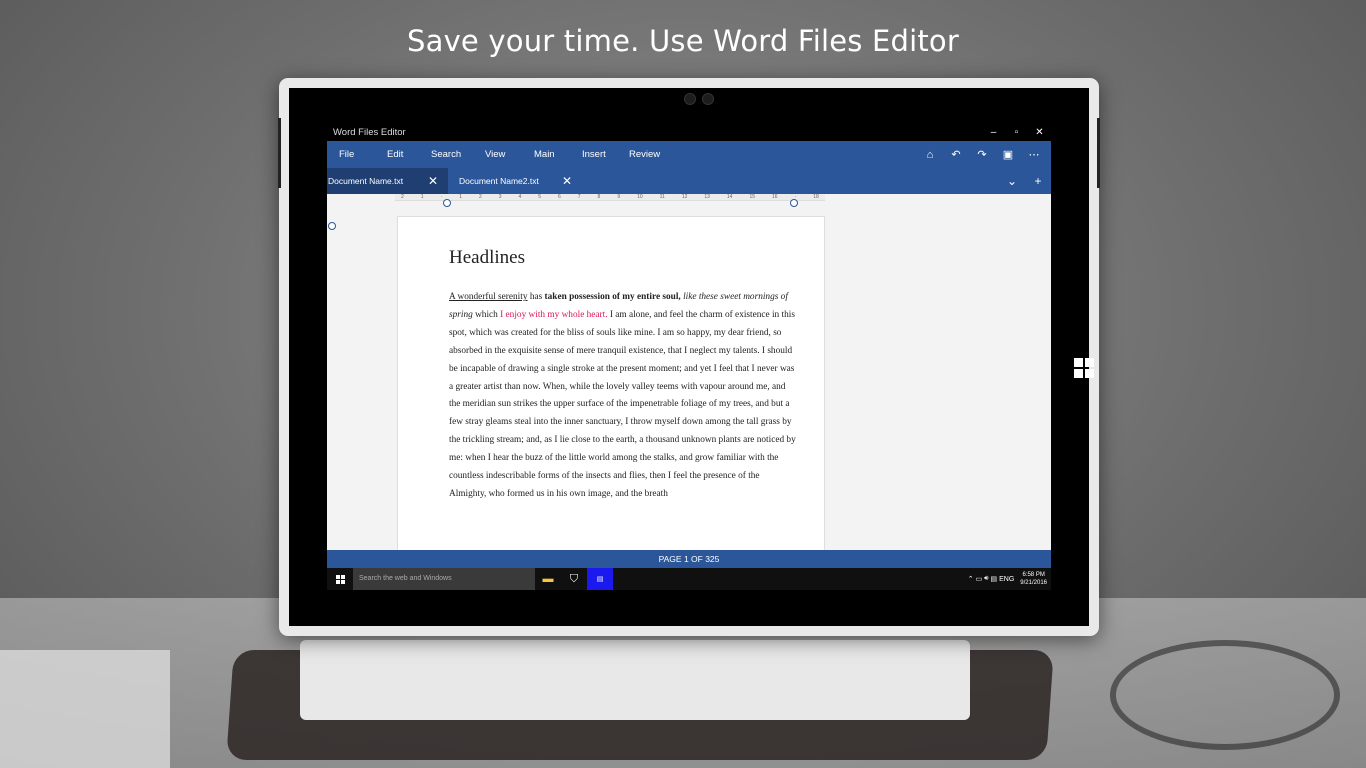 The height and width of the screenshot is (768, 1366). I want to click on restore-button: ▫, so click(1016, 132).